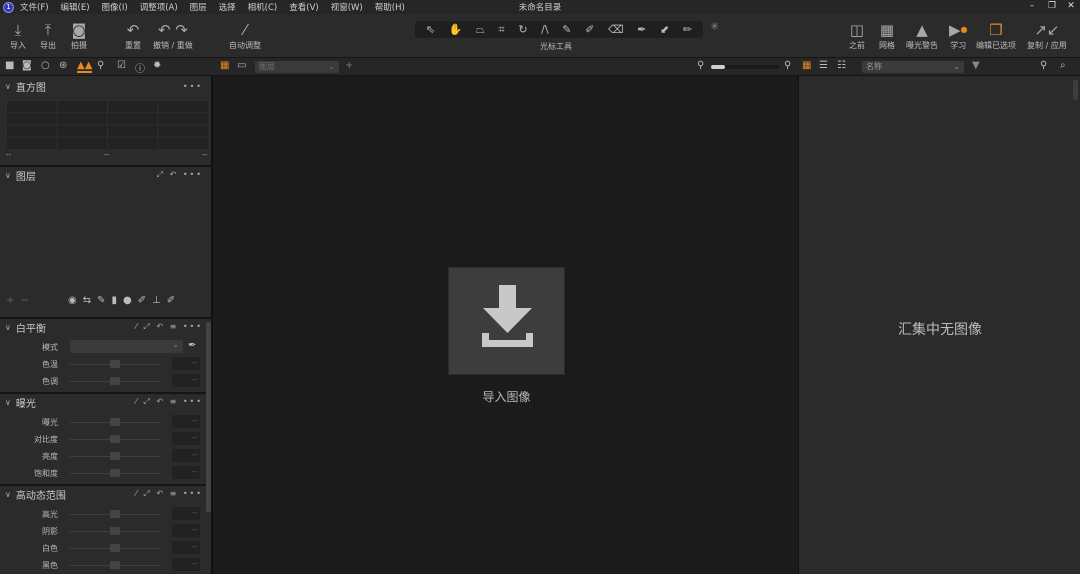 This screenshot has height=574, width=1080. I want to click on menu-file: 文件(F), so click(34, 7).